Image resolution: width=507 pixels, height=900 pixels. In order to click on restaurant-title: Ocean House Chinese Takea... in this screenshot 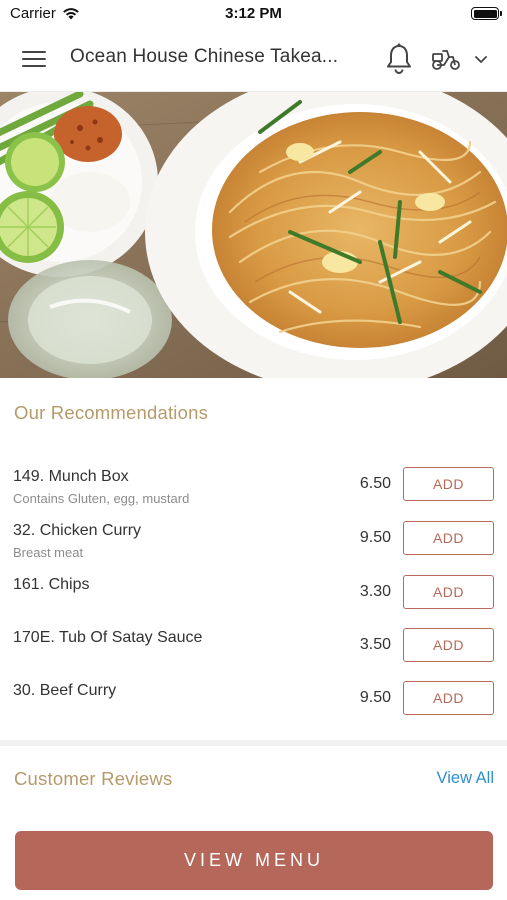, I will do `click(204, 56)`.